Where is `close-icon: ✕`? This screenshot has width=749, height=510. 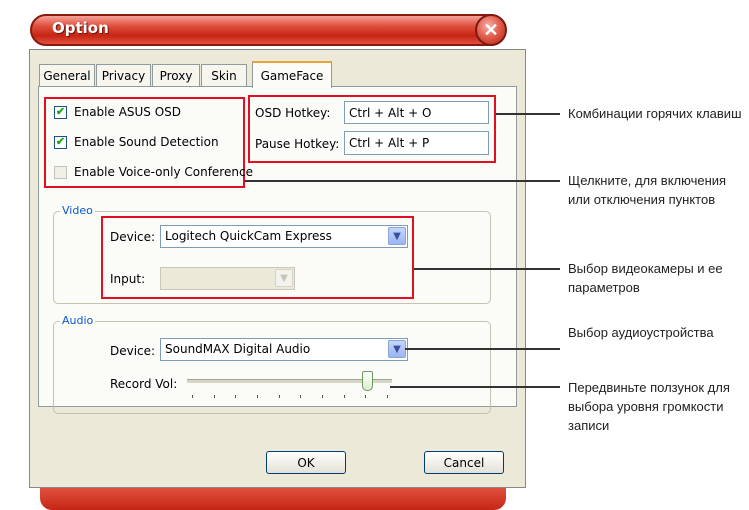
close-icon: ✕ is located at coordinates (491, 29).